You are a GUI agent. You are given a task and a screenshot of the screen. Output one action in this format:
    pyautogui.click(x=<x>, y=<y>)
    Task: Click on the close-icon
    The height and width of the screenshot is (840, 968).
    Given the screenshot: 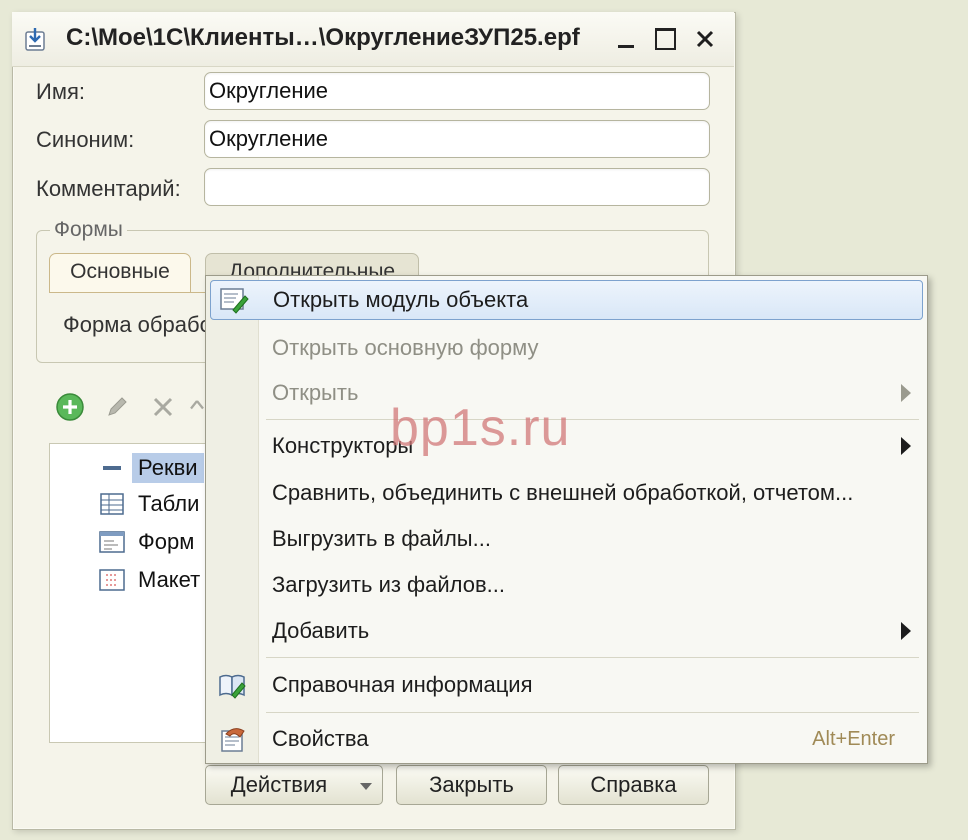 What is the action you would take?
    pyautogui.click(x=705, y=39)
    